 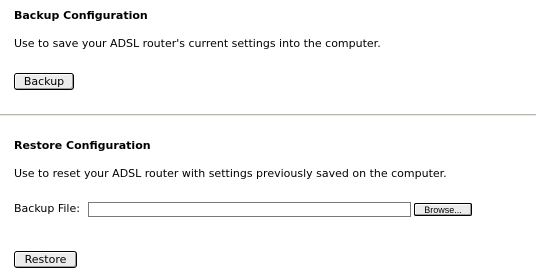 I want to click on backup-button: Backup, so click(x=44, y=81).